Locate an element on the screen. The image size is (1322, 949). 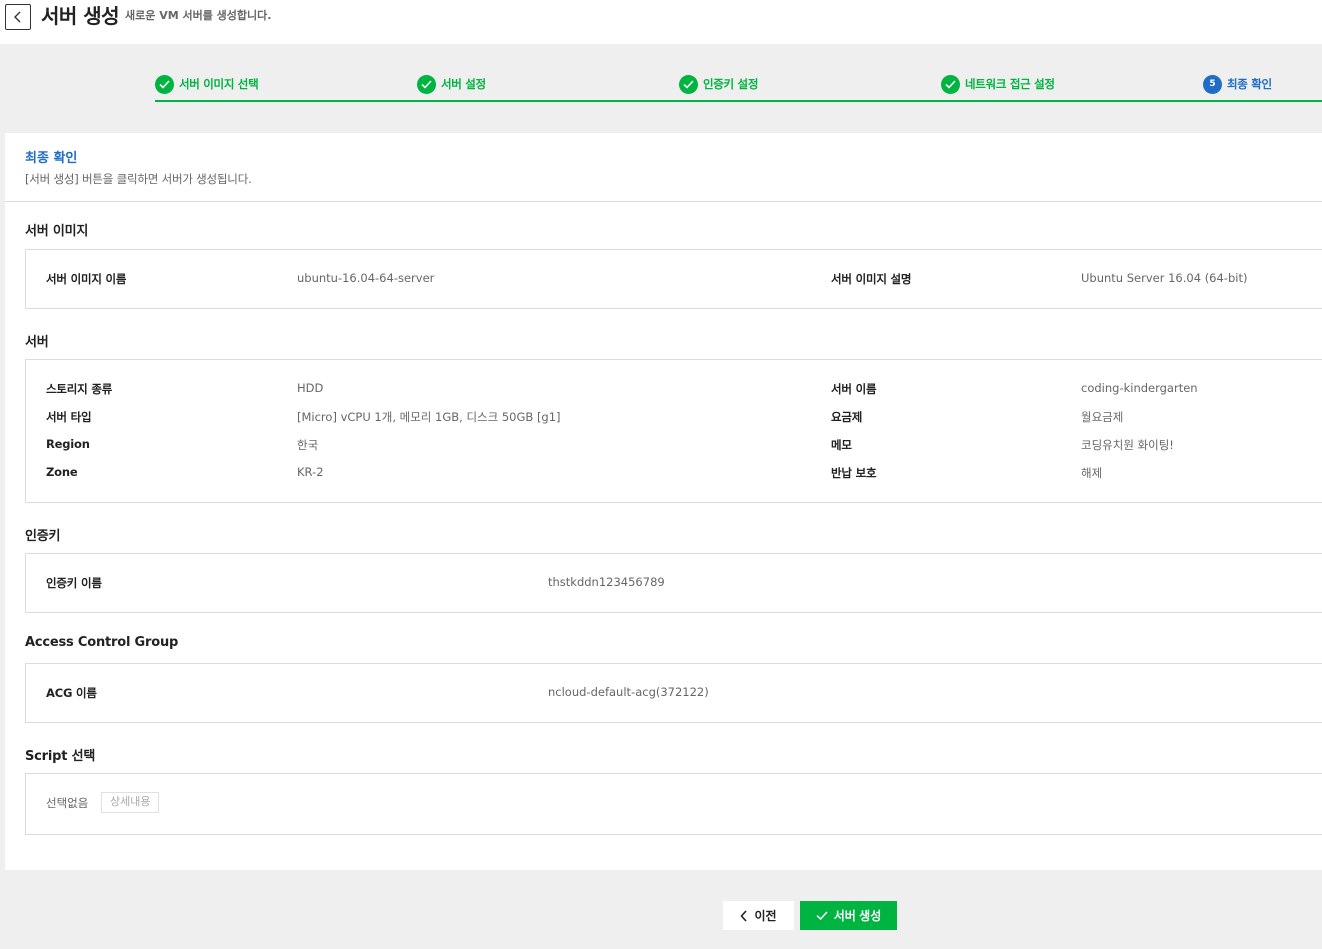
server-image-name-value: ubuntu-16.04-64-server is located at coordinates (366, 278).